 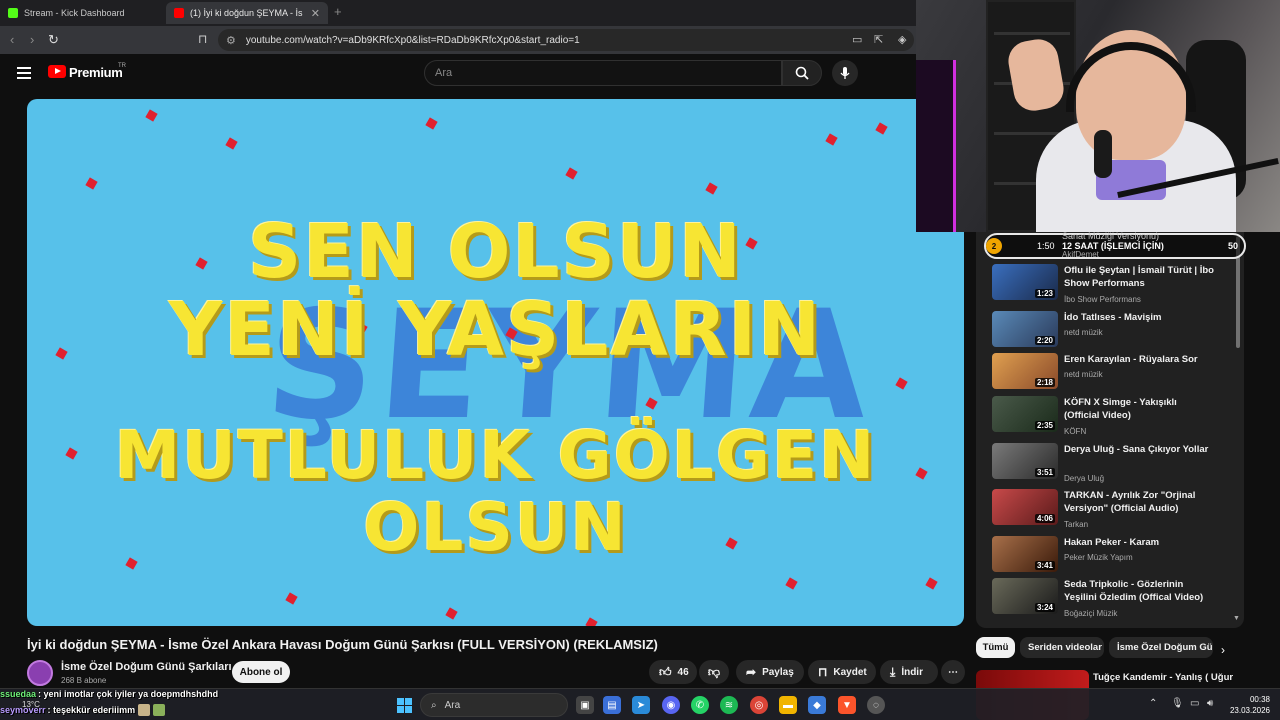 I want to click on bookmark-icon: ⊓, so click(x=202, y=39).